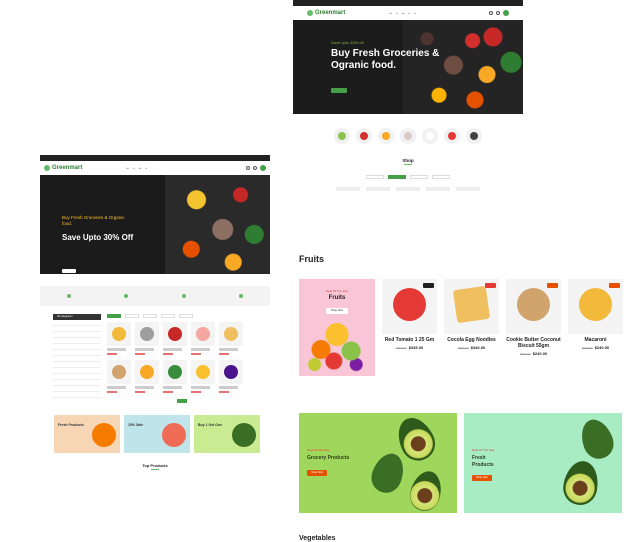  Describe the element at coordinates (595, 340) in the screenshot. I see `product-name: Macaroni` at that location.